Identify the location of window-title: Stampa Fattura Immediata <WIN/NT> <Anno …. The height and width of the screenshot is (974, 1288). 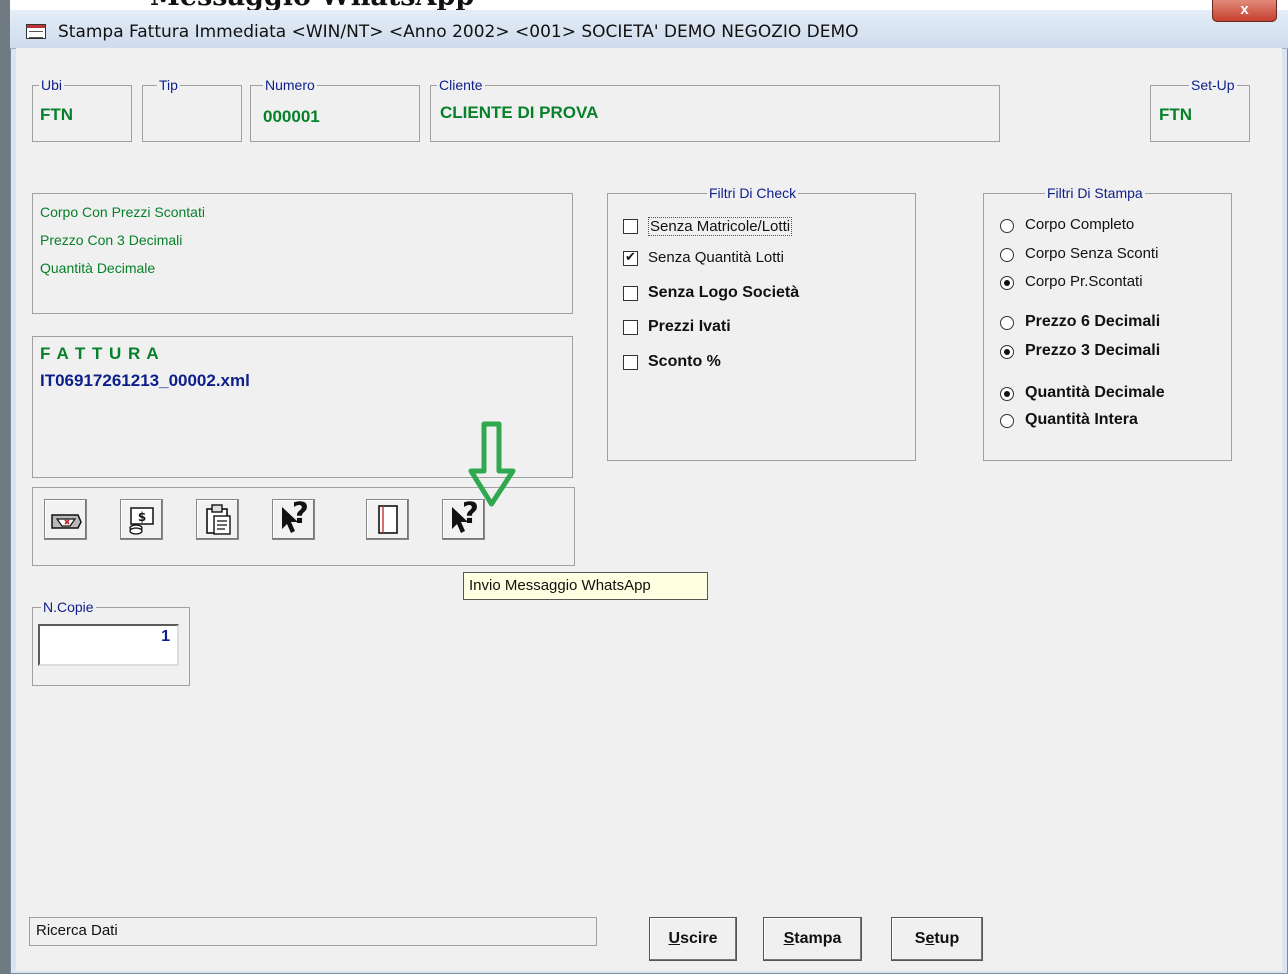
(458, 32).